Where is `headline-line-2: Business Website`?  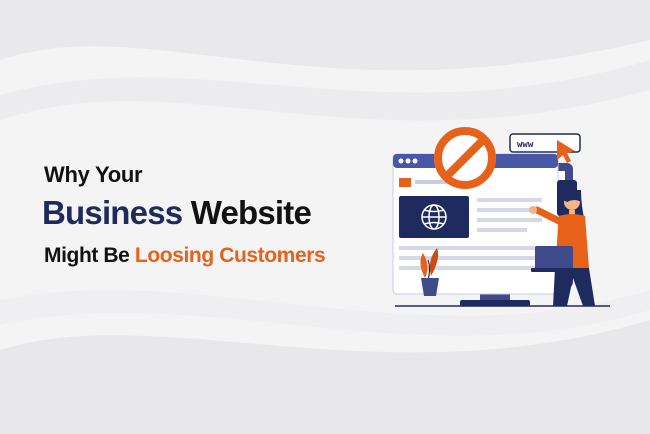 headline-line-2: Business Website is located at coordinates (177, 213).